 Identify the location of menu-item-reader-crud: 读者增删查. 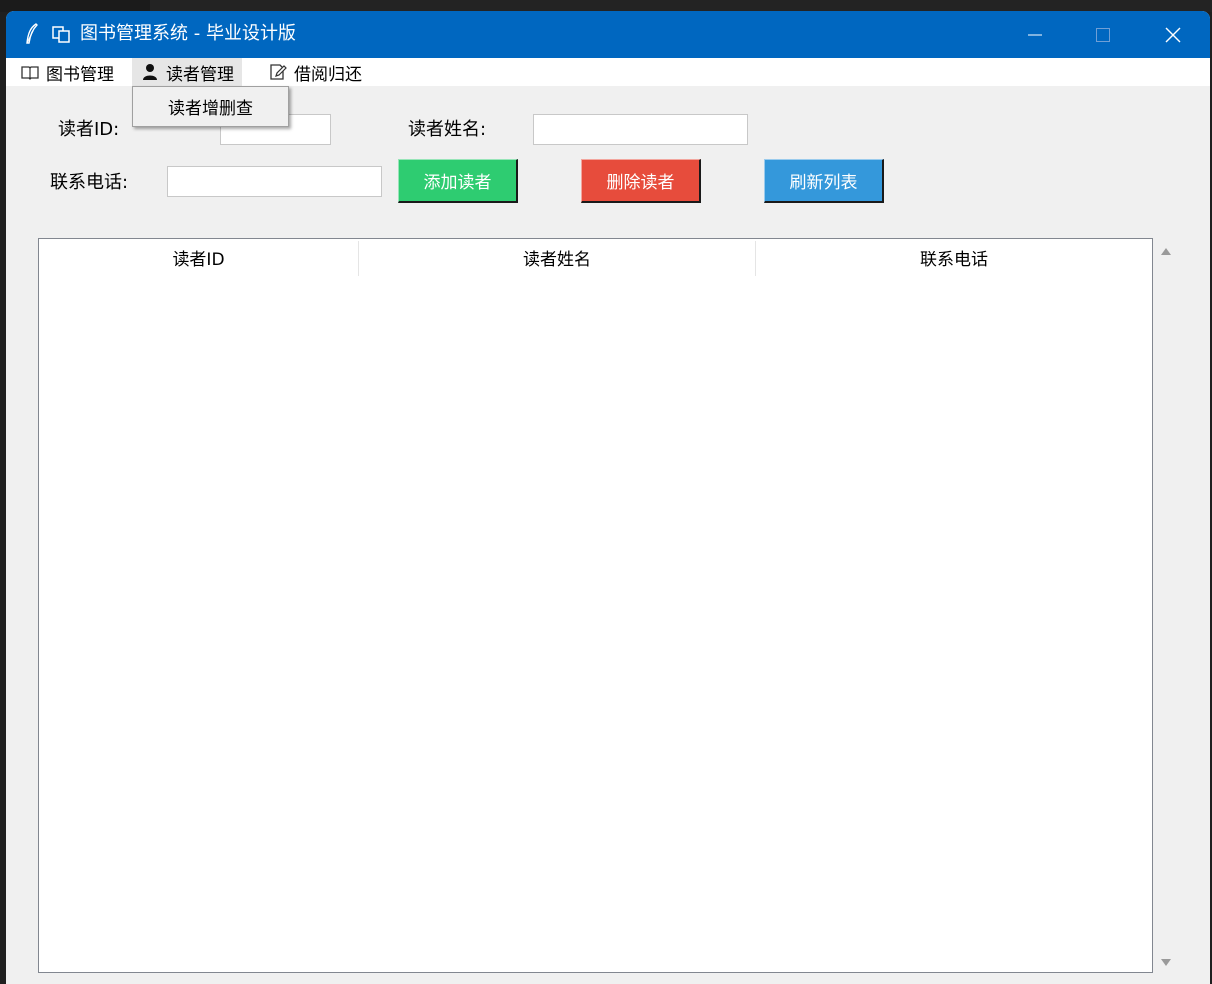
(210, 106).